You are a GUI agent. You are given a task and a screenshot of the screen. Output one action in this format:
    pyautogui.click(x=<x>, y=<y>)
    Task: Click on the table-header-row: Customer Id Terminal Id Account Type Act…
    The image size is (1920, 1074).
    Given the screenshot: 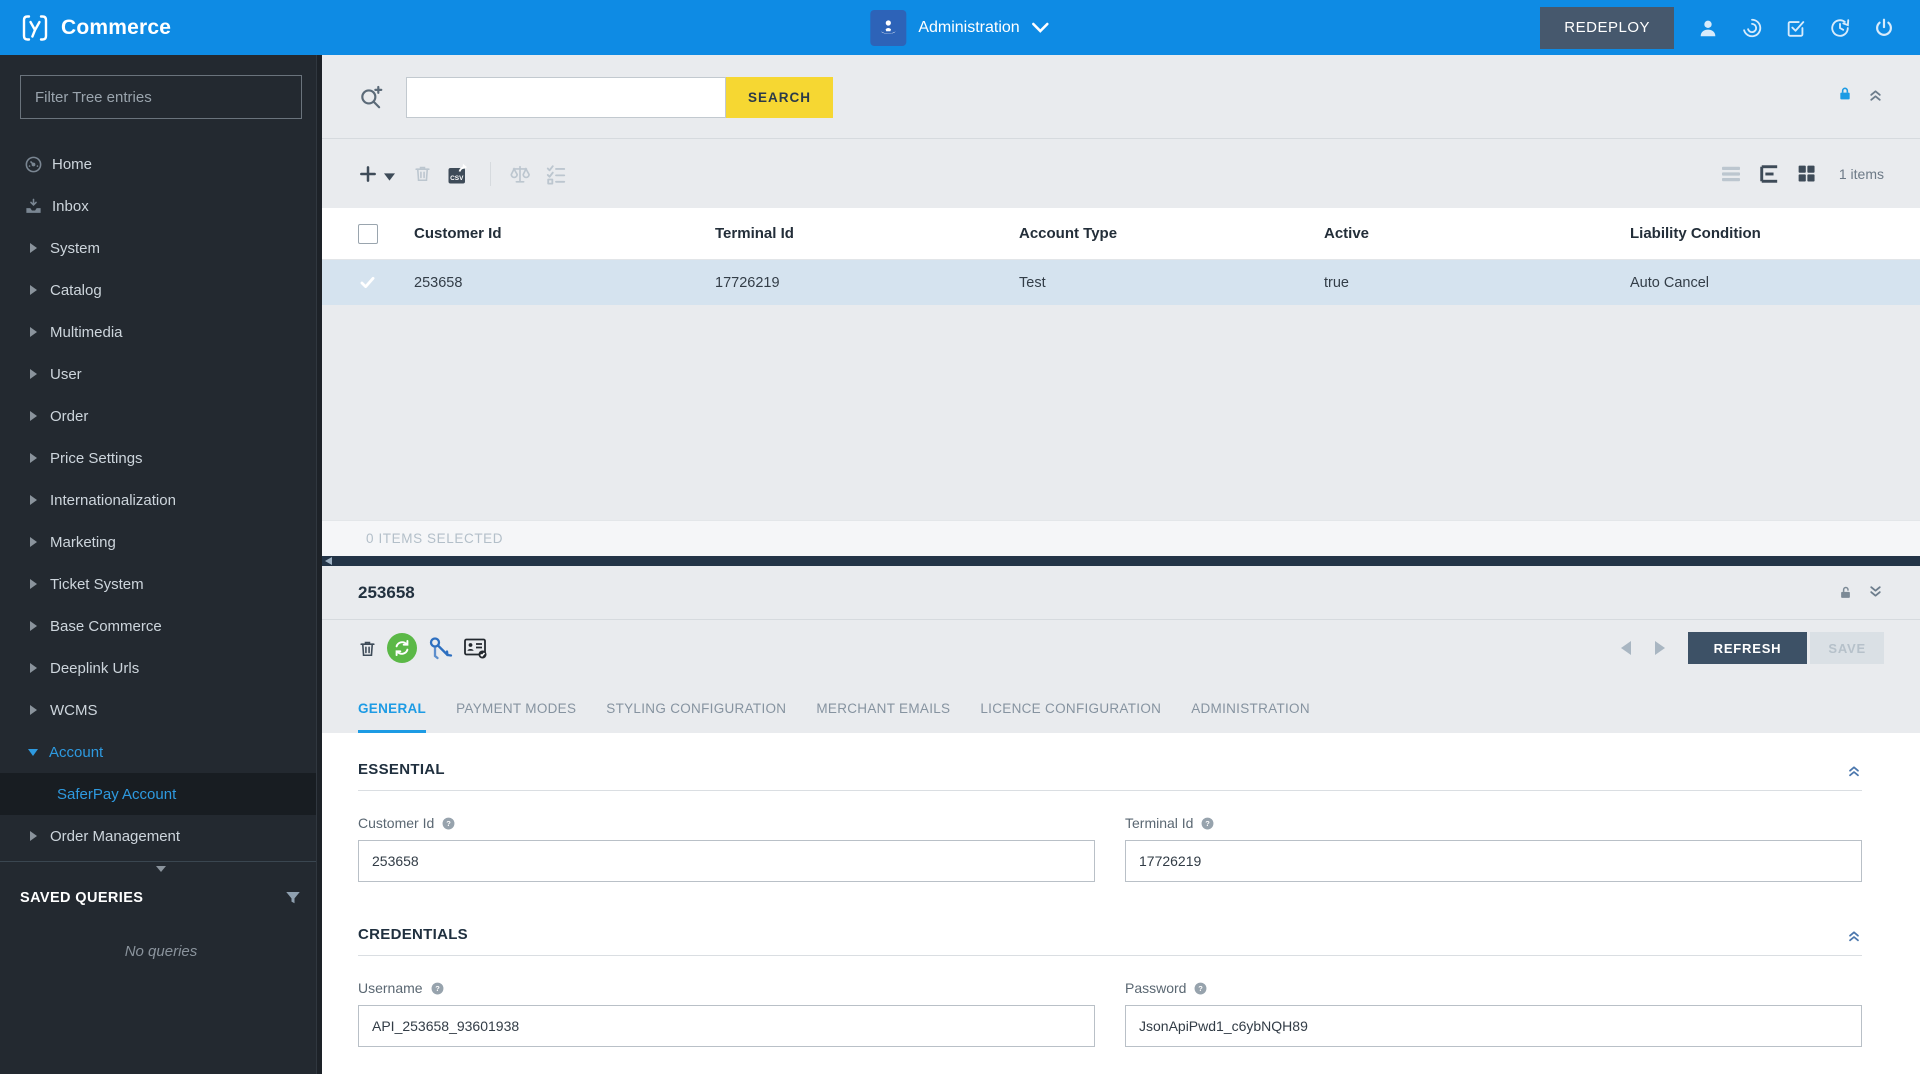 What is the action you would take?
    pyautogui.click(x=1121, y=234)
    